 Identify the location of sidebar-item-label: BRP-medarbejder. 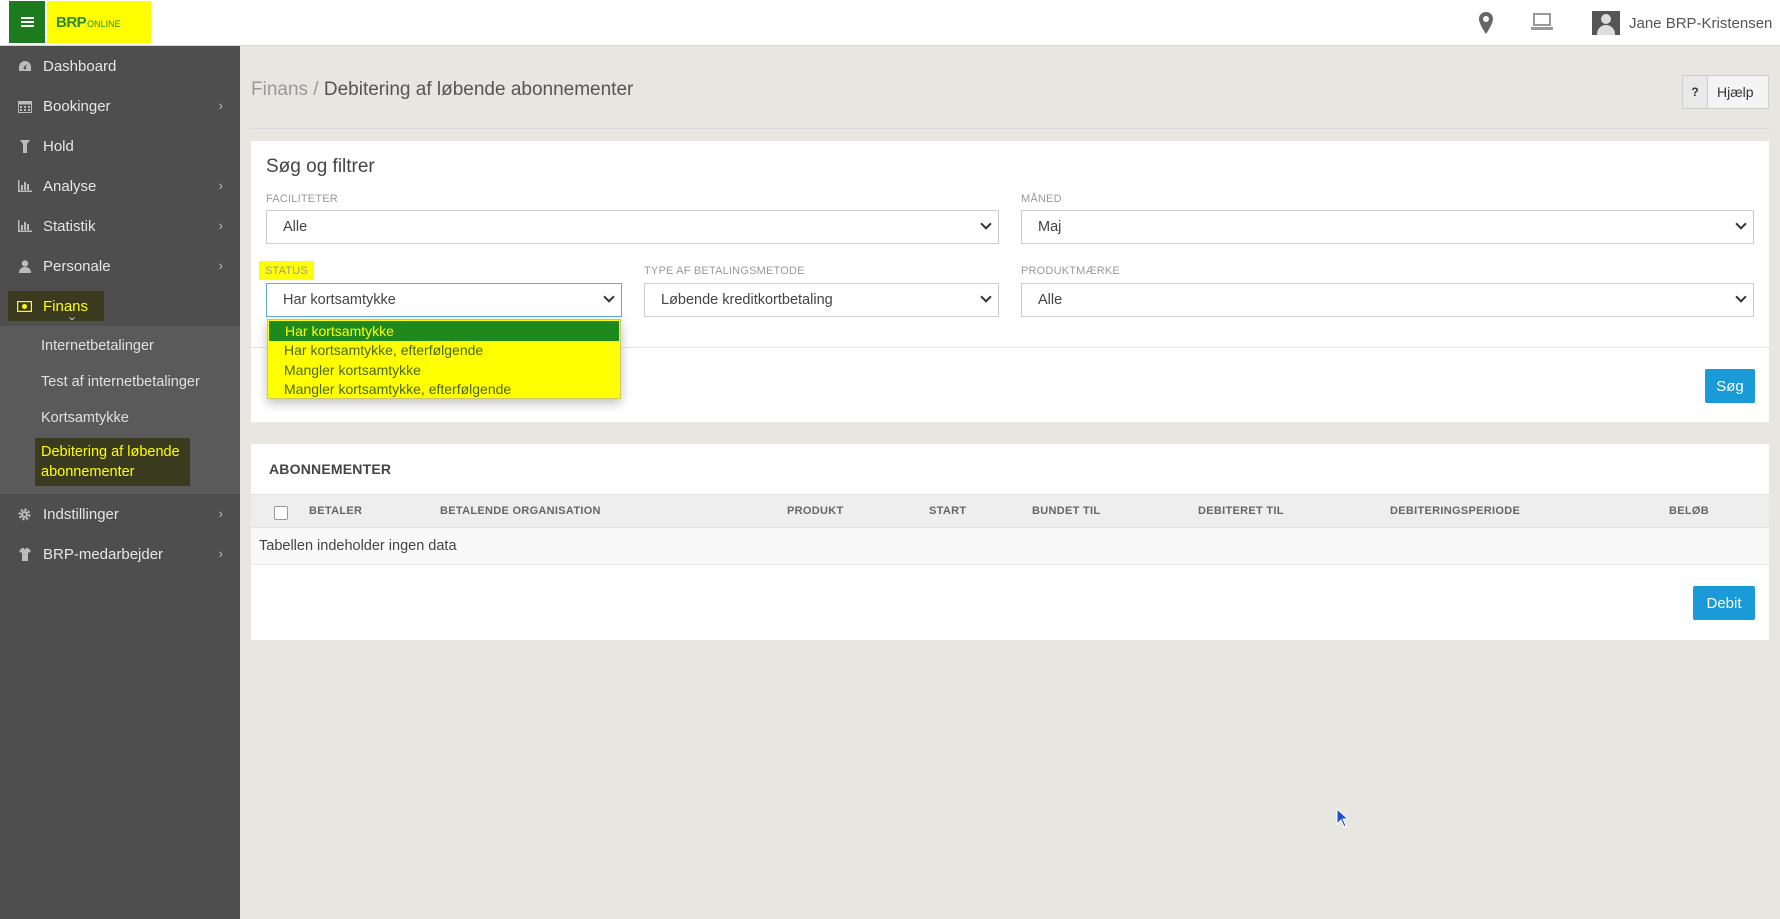
(103, 554).